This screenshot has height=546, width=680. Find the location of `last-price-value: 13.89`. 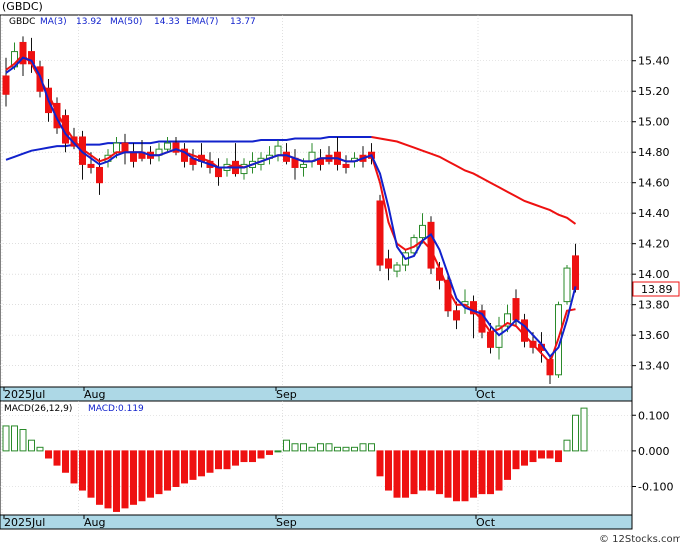

last-price-value: 13.89 is located at coordinates (657, 289).